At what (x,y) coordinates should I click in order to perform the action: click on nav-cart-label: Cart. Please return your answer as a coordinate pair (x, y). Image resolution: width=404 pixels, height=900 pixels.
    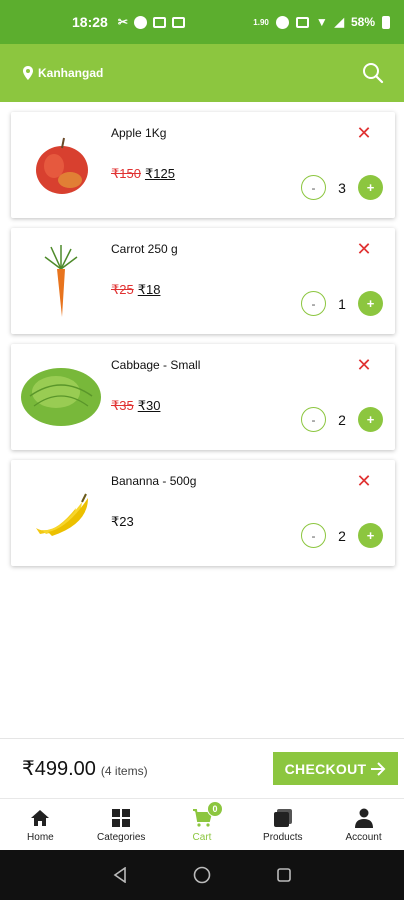
    Looking at the image, I should click on (202, 837).